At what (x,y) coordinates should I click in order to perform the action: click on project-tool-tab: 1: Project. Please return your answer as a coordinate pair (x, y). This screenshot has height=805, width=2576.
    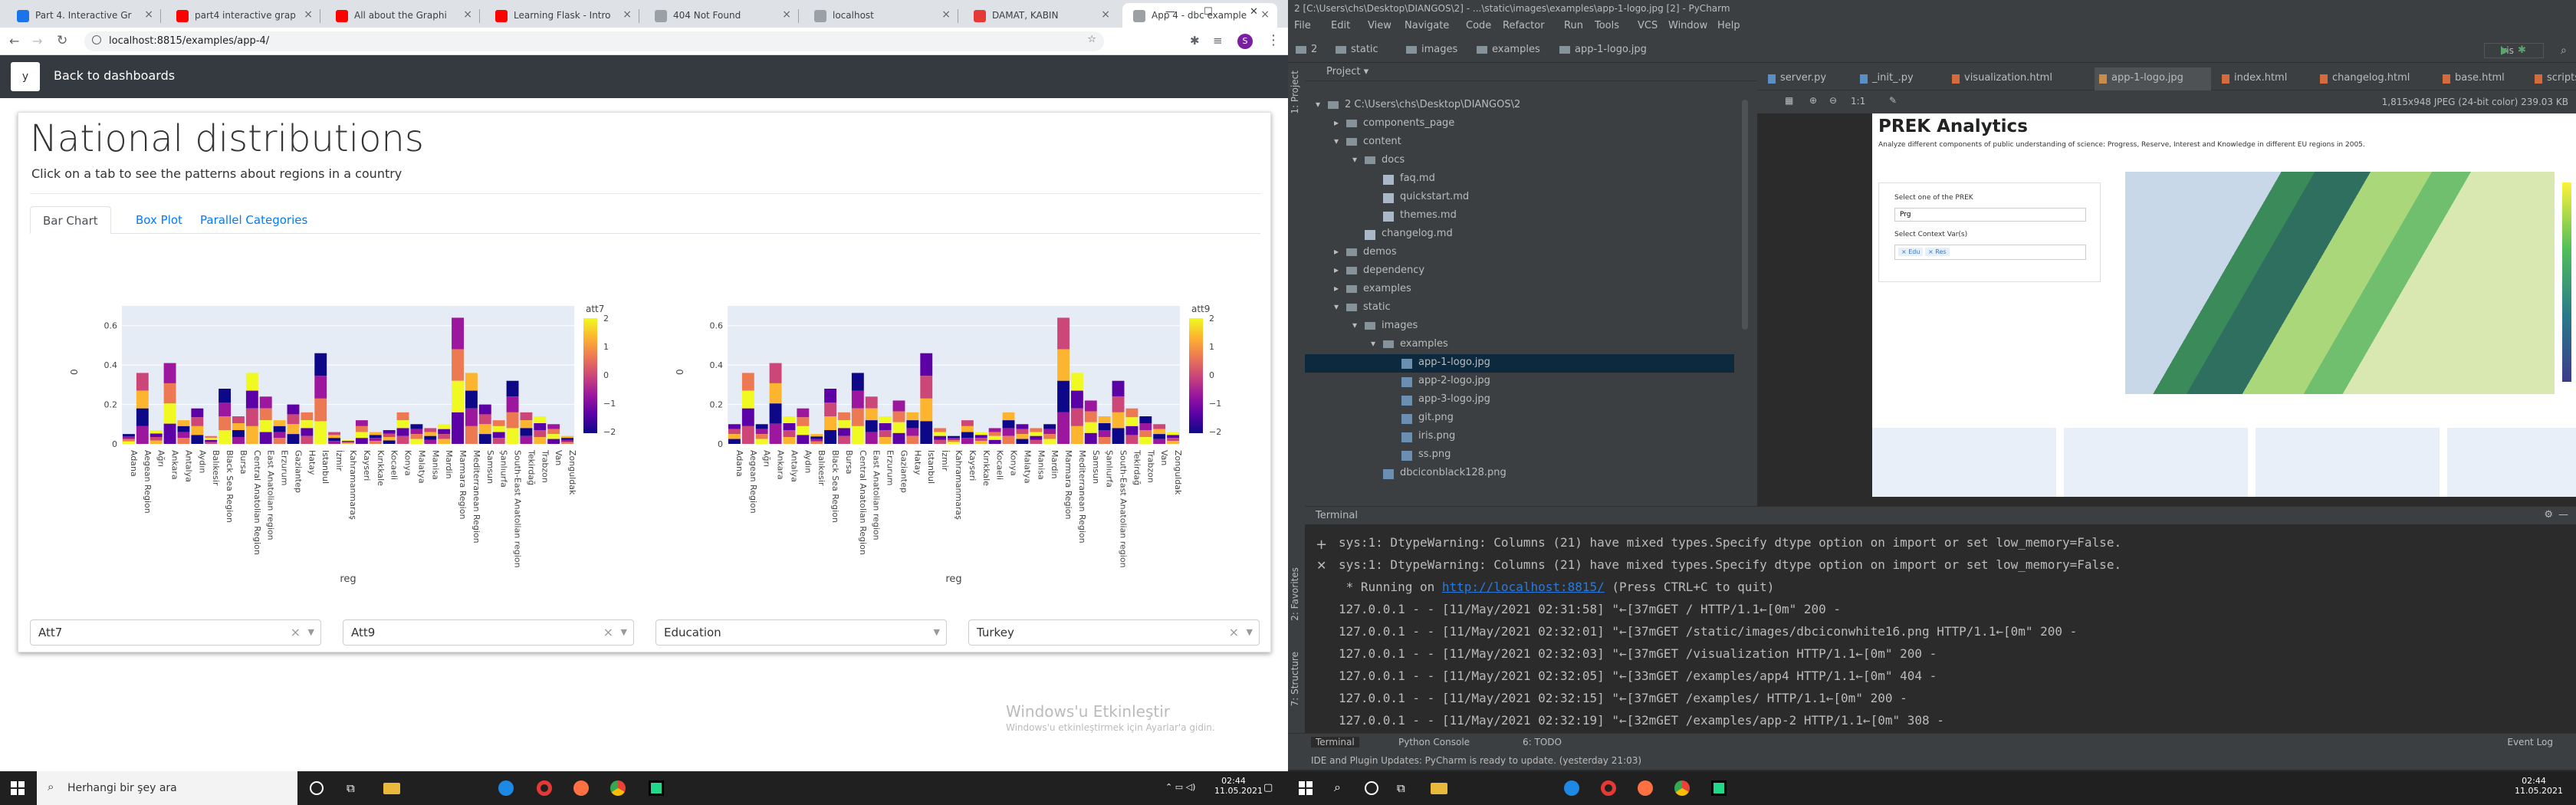
    Looking at the image, I should click on (1295, 93).